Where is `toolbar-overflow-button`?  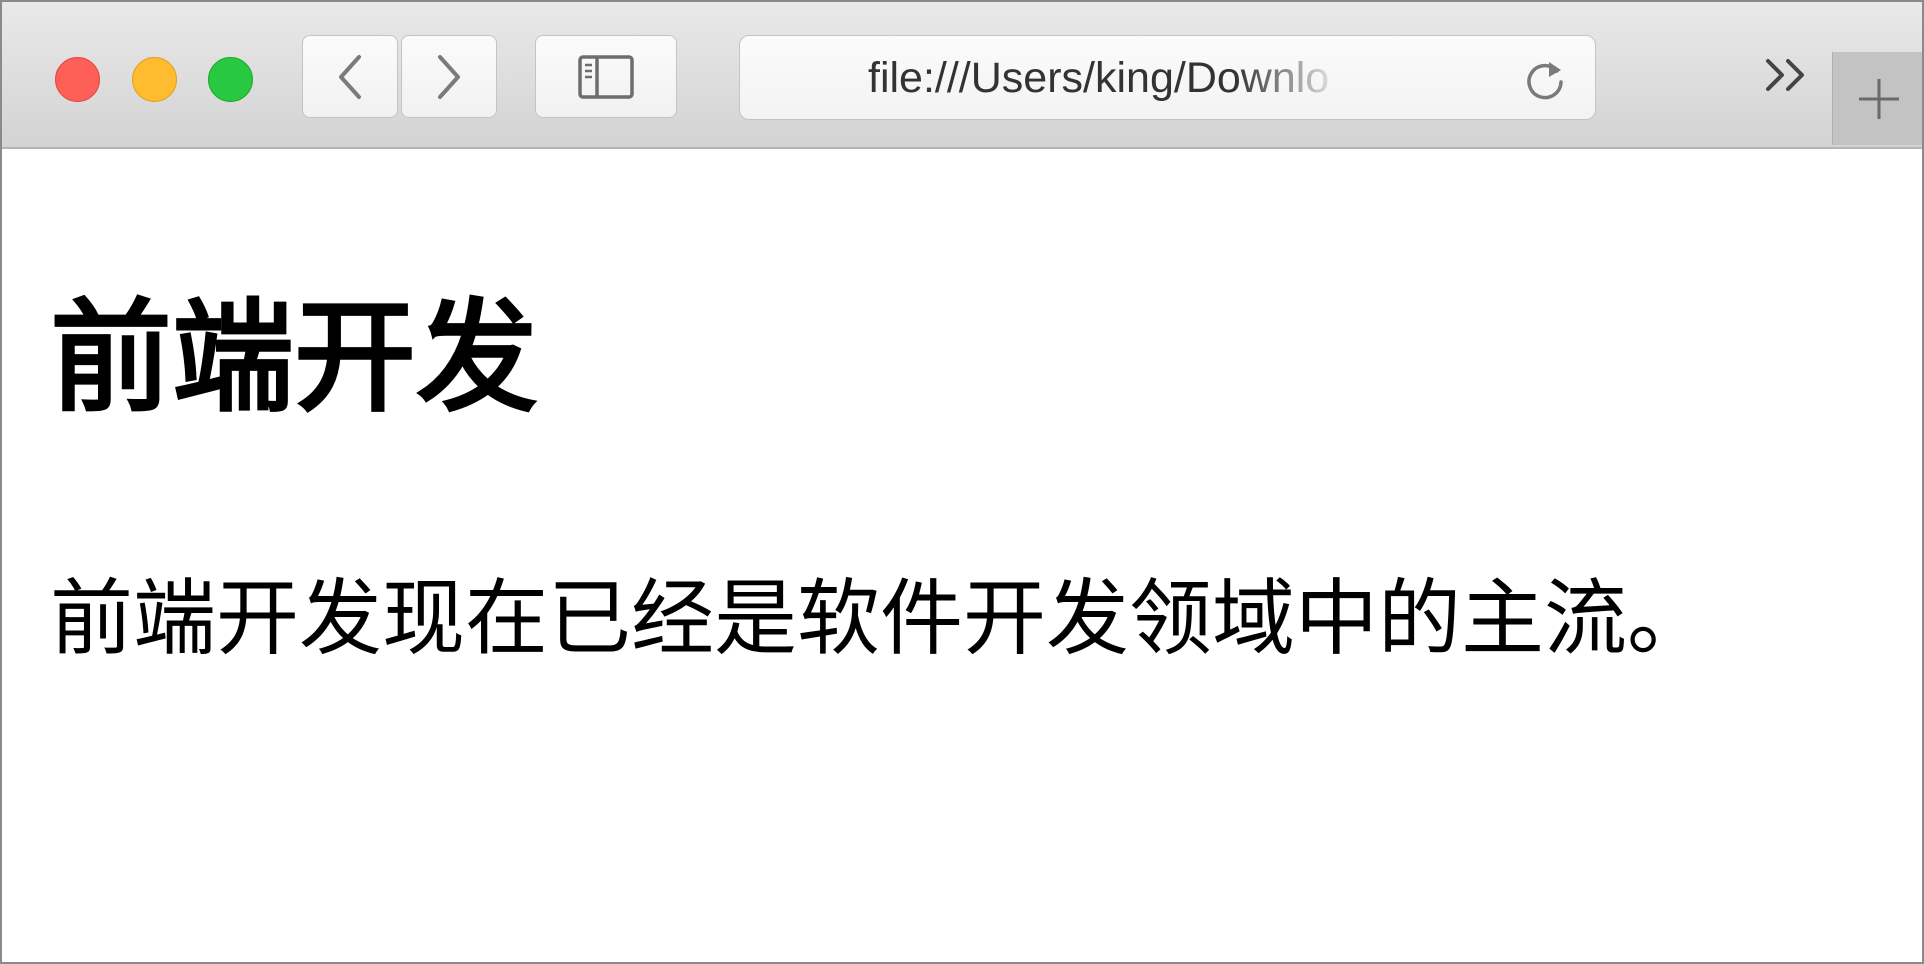
toolbar-overflow-button is located at coordinates (1786, 75).